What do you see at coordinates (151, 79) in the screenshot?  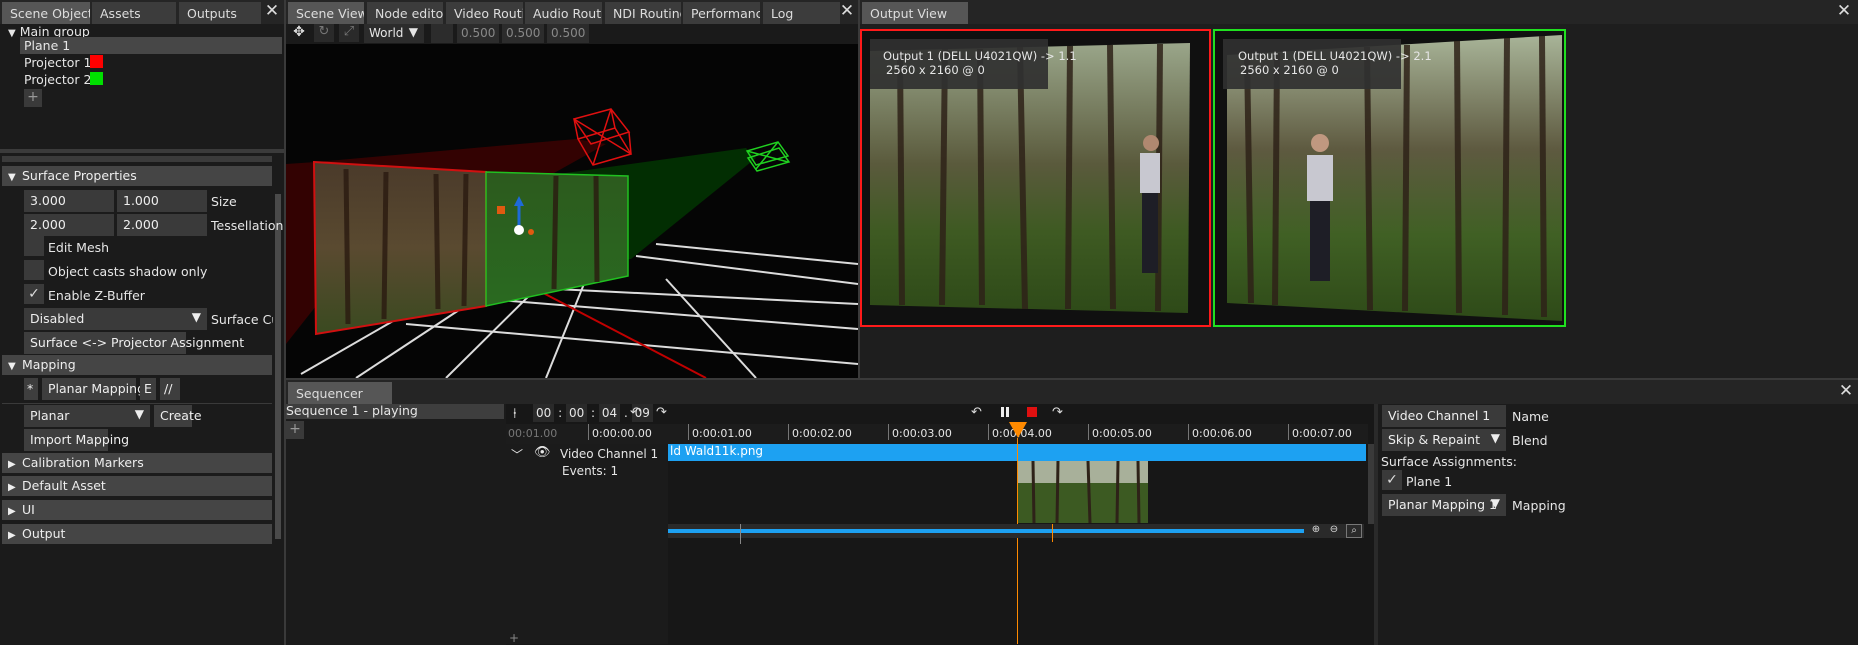 I see `tree-item-projector-2: Projector 2` at bounding box center [151, 79].